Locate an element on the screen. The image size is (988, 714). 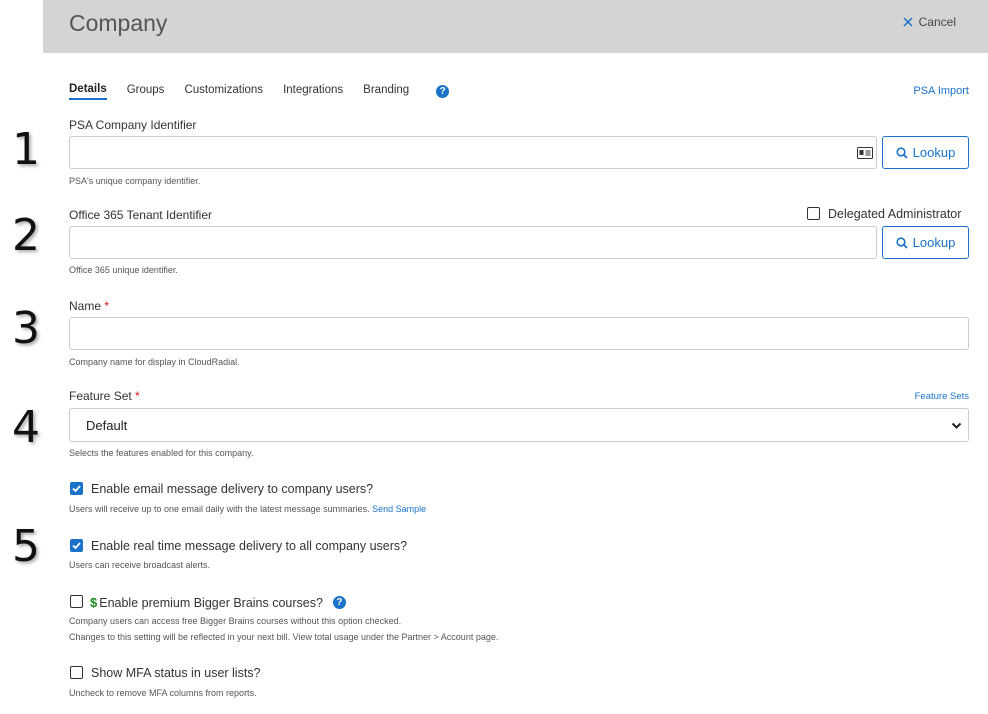
psa-lookup-label: Lookup is located at coordinates (934, 152).